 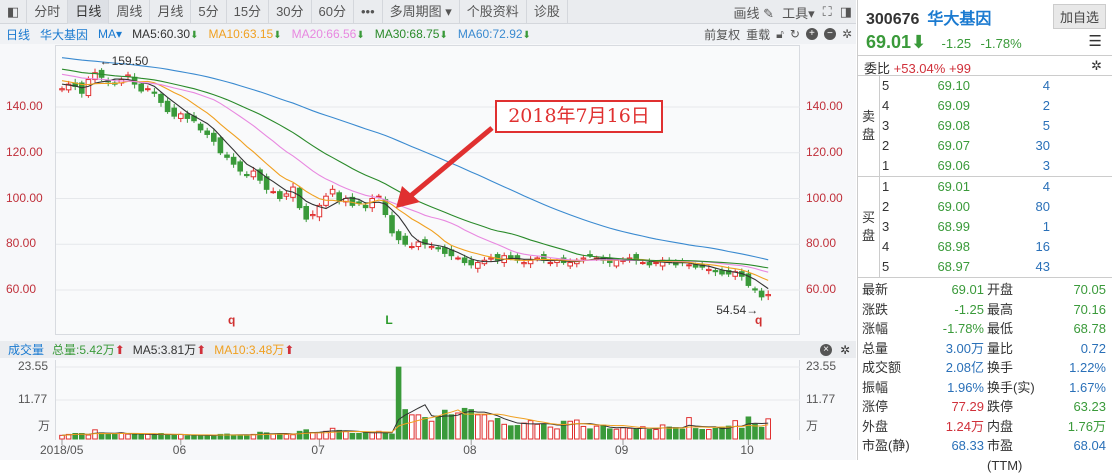 What do you see at coordinates (1086, 426) in the screenshot?
I see `stat-value: 1.76万` at bounding box center [1086, 426].